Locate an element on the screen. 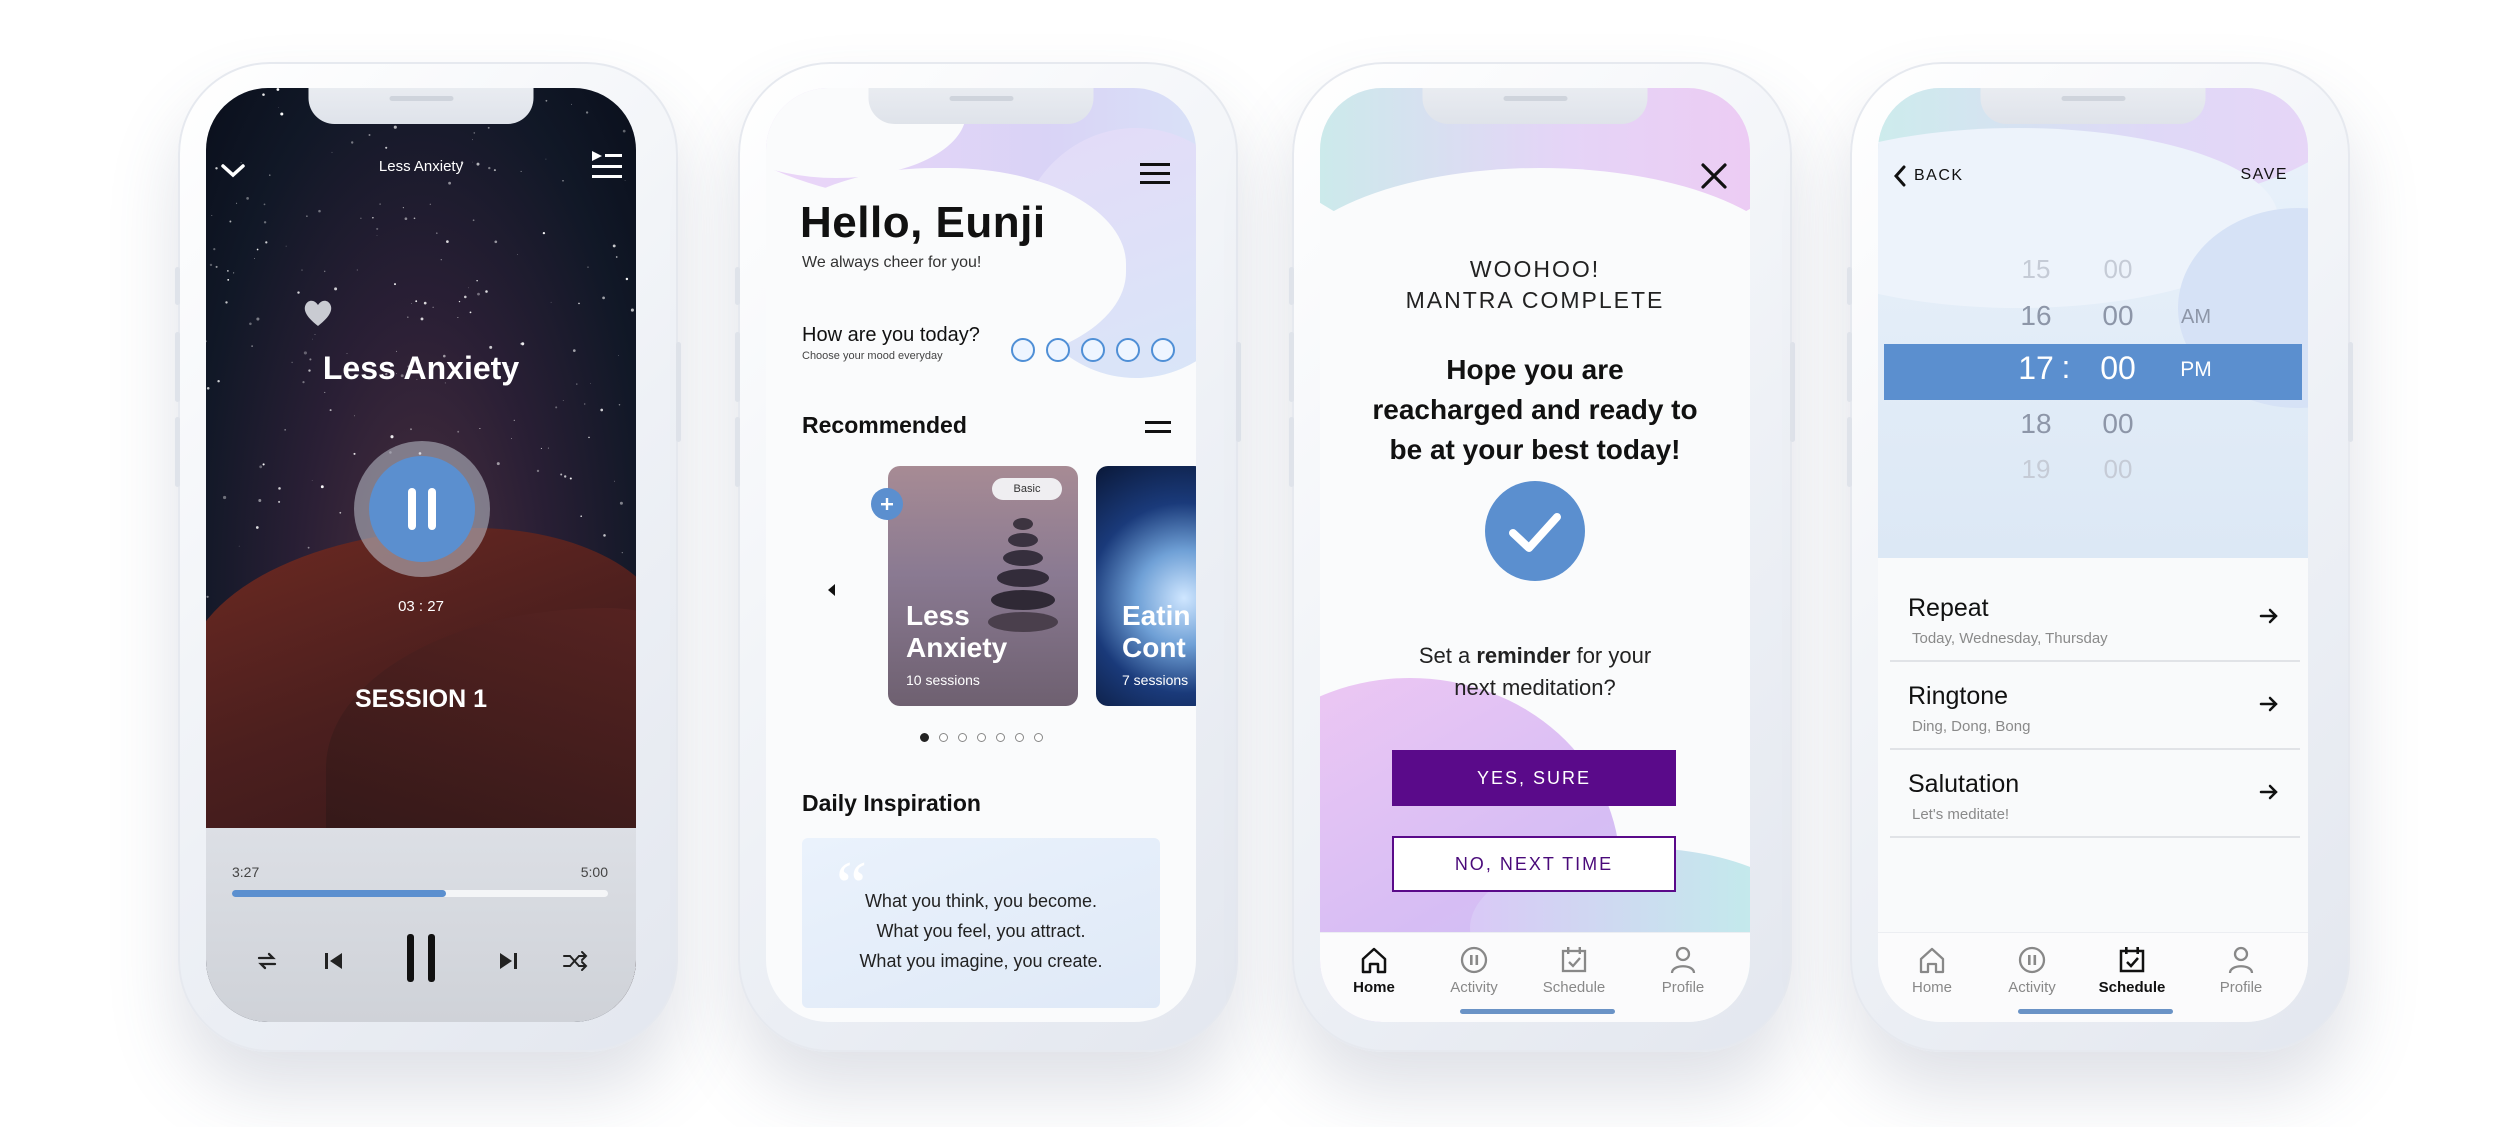 The height and width of the screenshot is (1127, 2500). selected-minute: 00 is located at coordinates (2118, 368).